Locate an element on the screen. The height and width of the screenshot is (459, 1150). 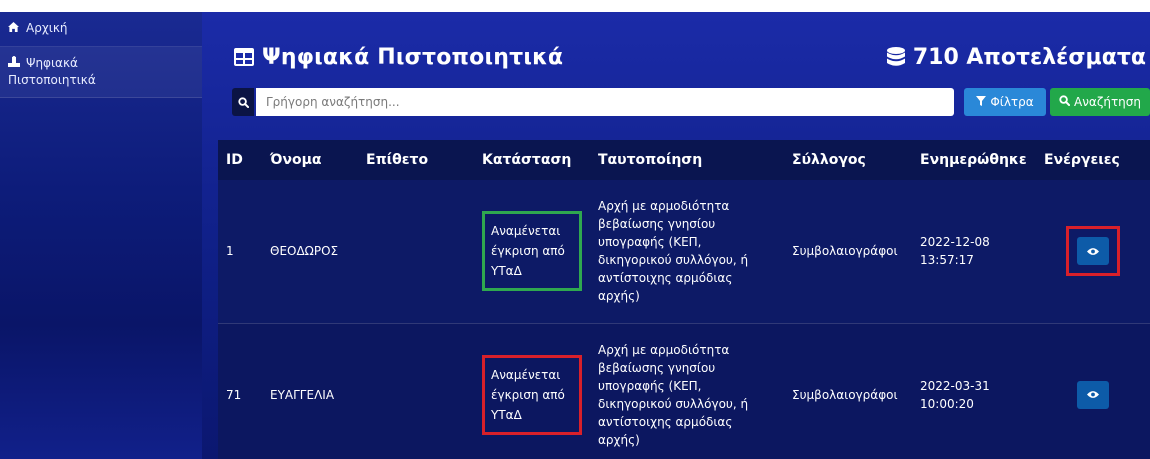
cell-id: 71 is located at coordinates (240, 390).